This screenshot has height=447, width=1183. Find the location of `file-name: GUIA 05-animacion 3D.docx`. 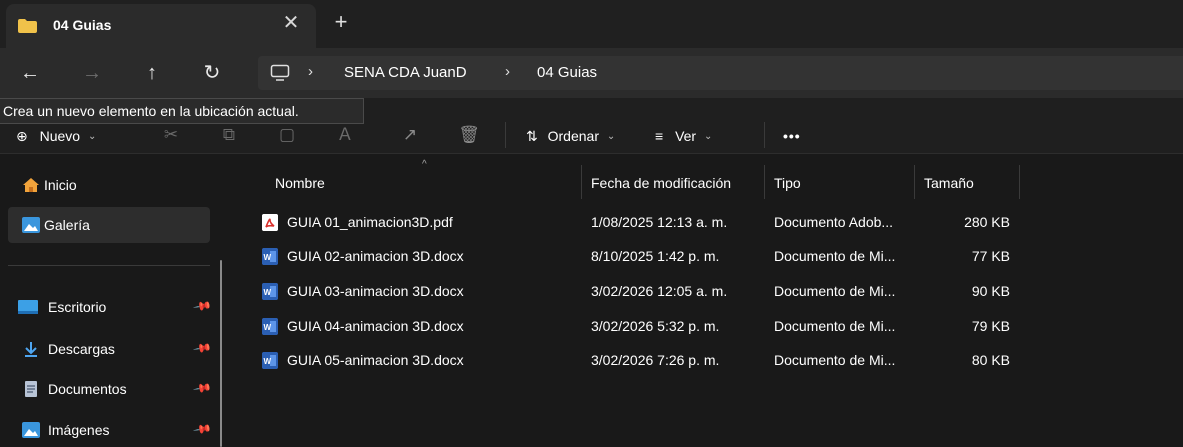

file-name: GUIA 05-animacion 3D.docx is located at coordinates (375, 360).